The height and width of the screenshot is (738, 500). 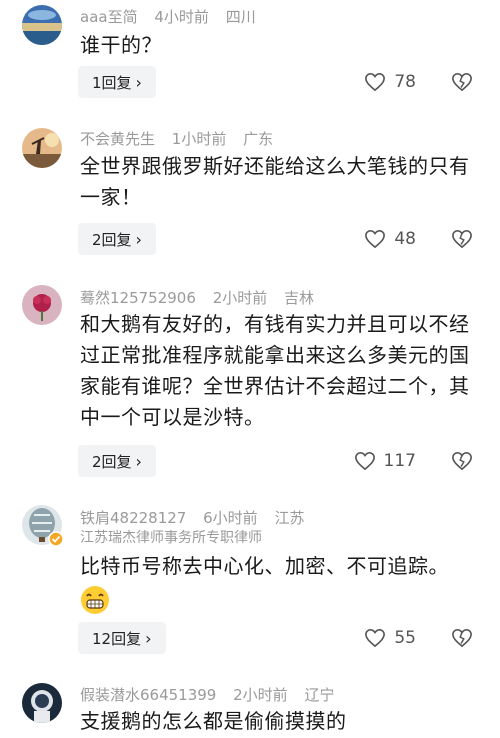 I want to click on like-button: 55, so click(x=390, y=638).